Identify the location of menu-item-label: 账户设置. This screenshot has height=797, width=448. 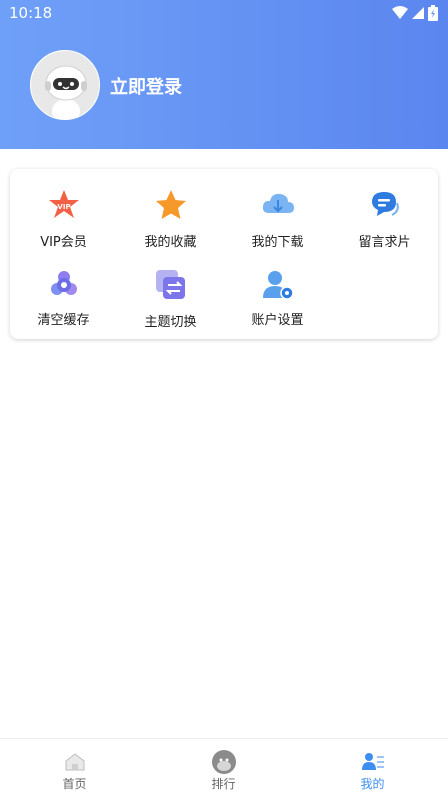
(277, 320).